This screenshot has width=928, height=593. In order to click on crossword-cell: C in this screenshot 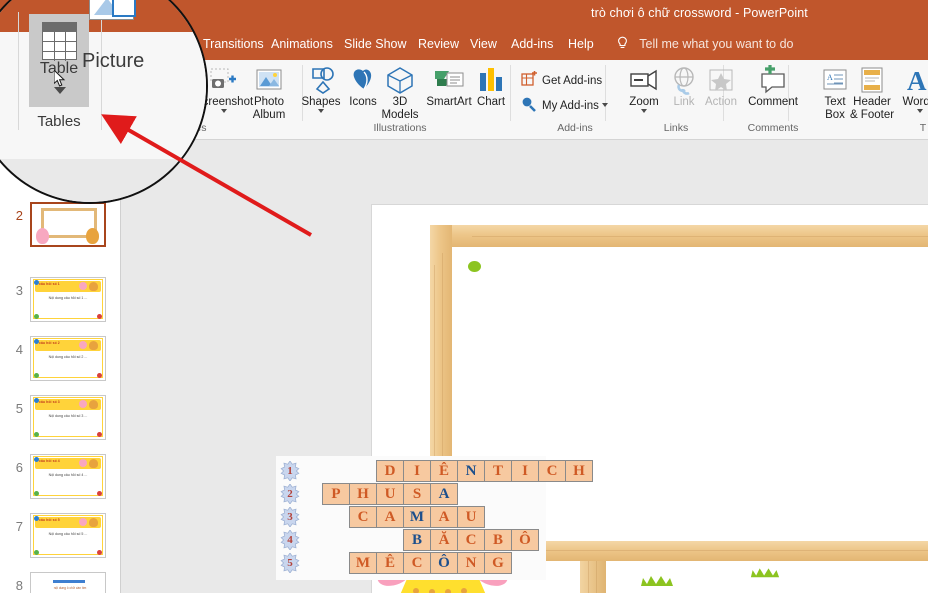, I will do `click(363, 517)`.